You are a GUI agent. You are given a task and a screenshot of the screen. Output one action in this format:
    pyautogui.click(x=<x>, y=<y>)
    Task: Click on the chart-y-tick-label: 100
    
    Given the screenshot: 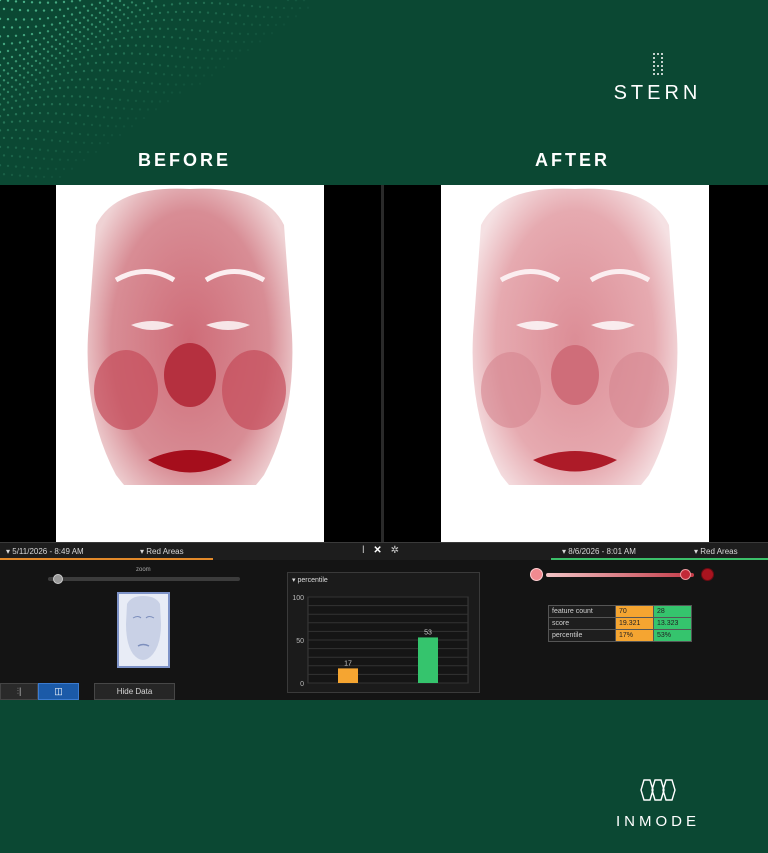 What is the action you would take?
    pyautogui.click(x=298, y=598)
    